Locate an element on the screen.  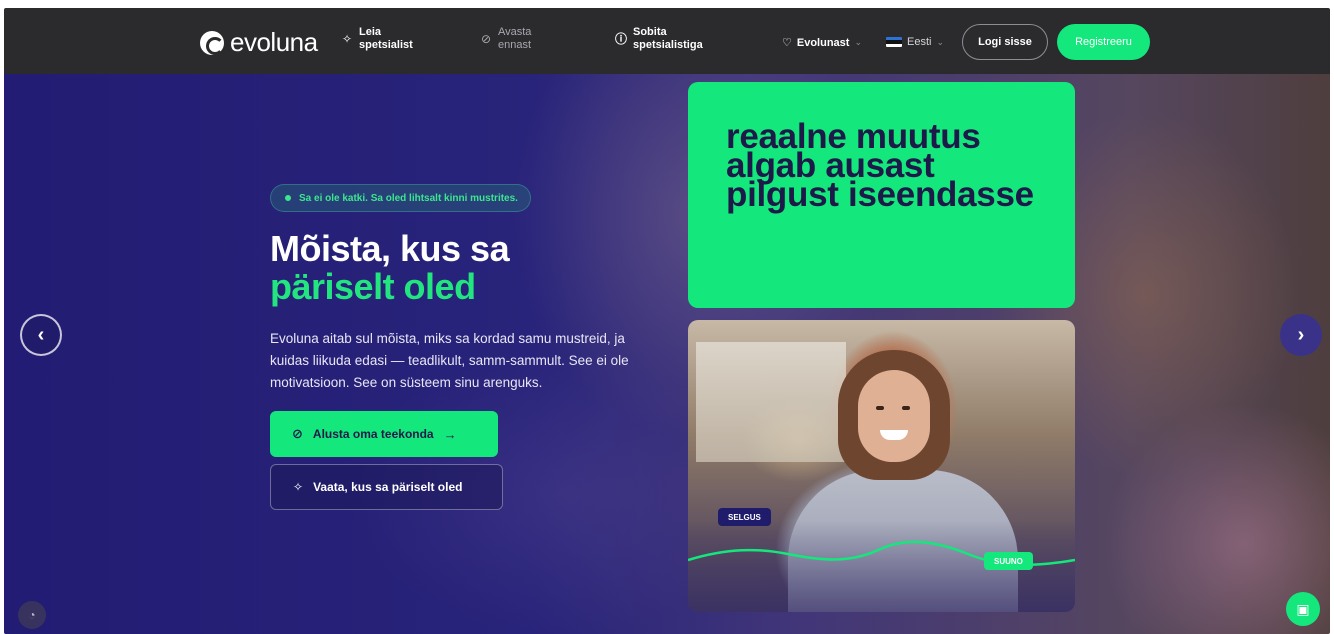
nav-item-line1: Avasta is located at coordinates (515, 32).